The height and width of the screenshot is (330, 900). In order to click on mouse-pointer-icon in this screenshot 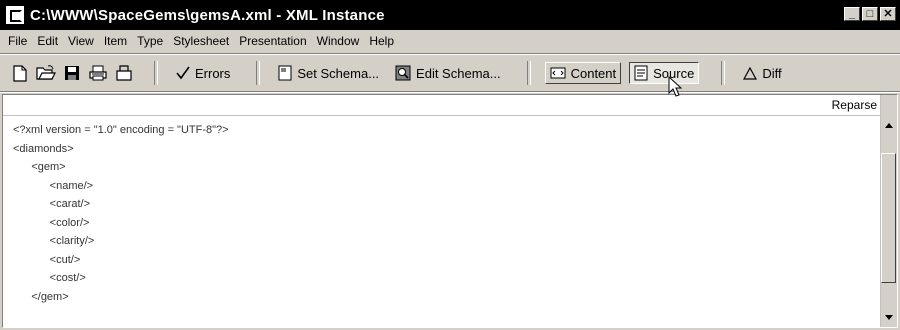, I will do `click(675, 88)`.